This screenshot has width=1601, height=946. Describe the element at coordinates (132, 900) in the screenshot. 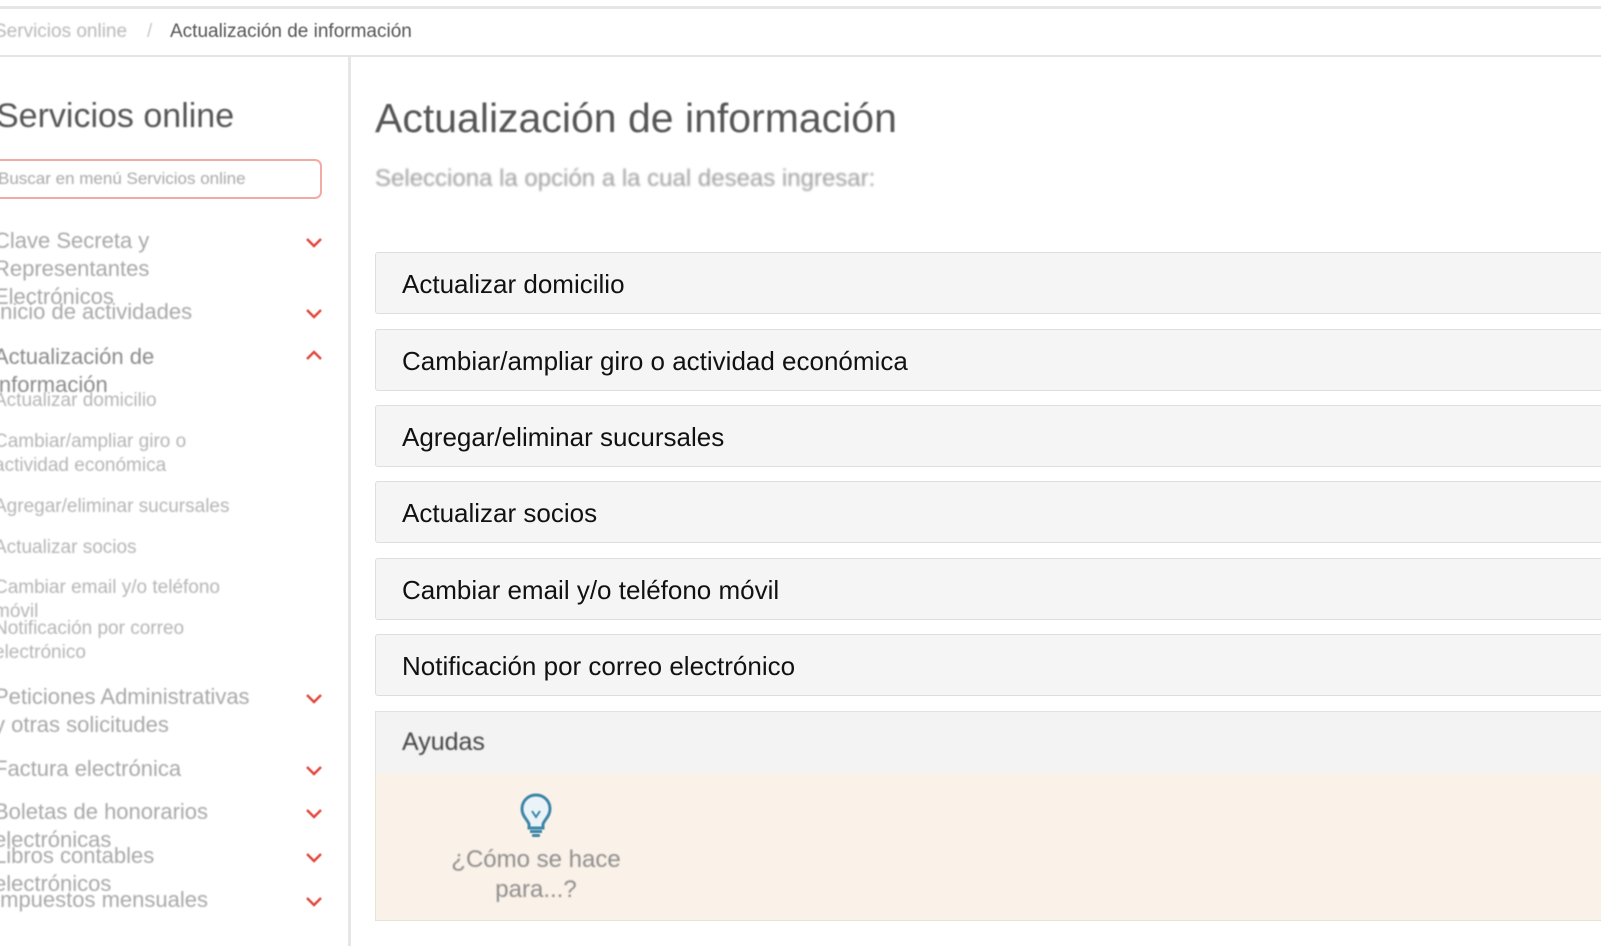

I see `sidebar-item-impuestos: Impuestos mensuales` at that location.